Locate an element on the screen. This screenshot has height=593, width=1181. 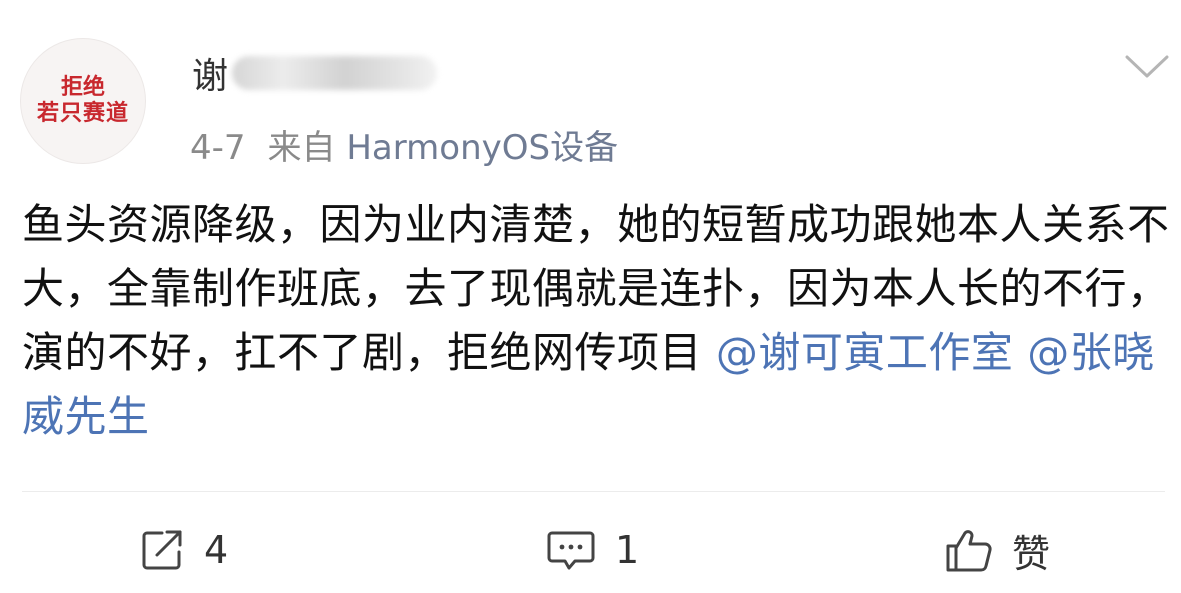
like-button: 赞 is located at coordinates (997, 550).